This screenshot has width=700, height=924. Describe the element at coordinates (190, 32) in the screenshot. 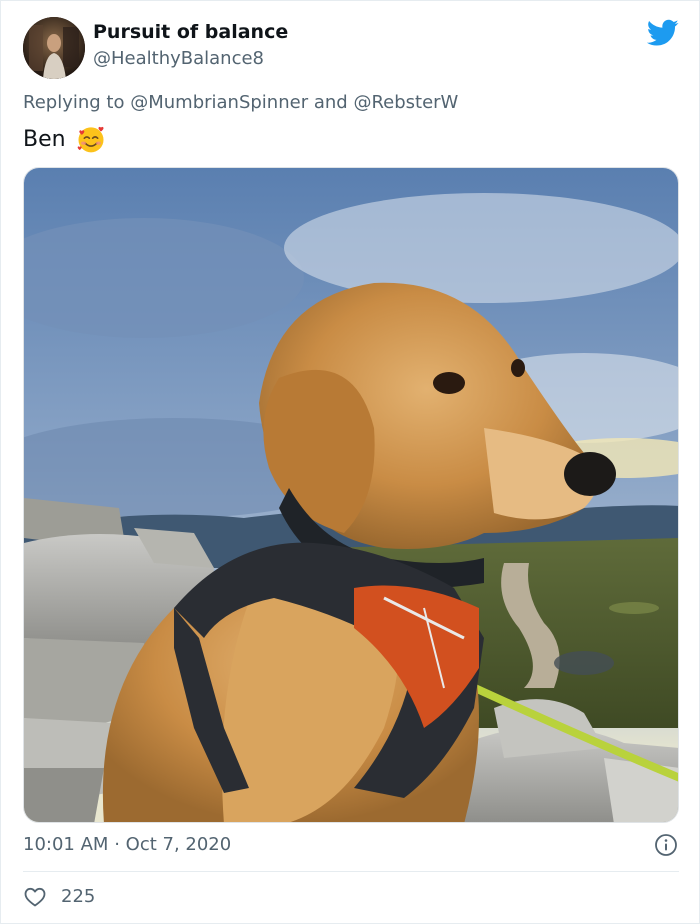

I see `display-name: Pursuit of balance` at that location.